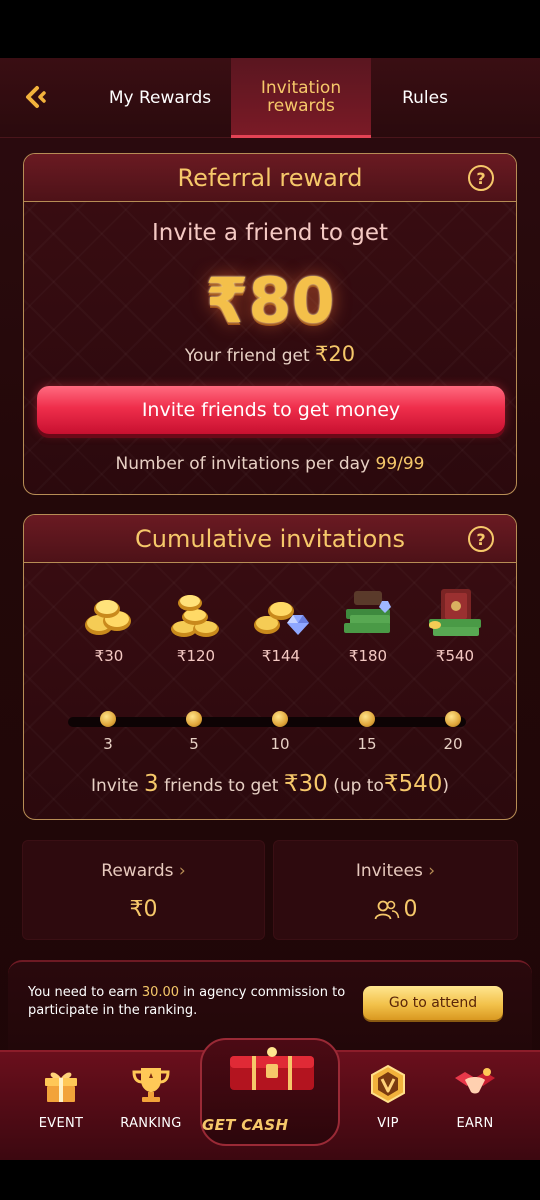  I want to click on cumulative-summary: Invite 3 friends to get ₹30 (up to₹540), so click(270, 784).